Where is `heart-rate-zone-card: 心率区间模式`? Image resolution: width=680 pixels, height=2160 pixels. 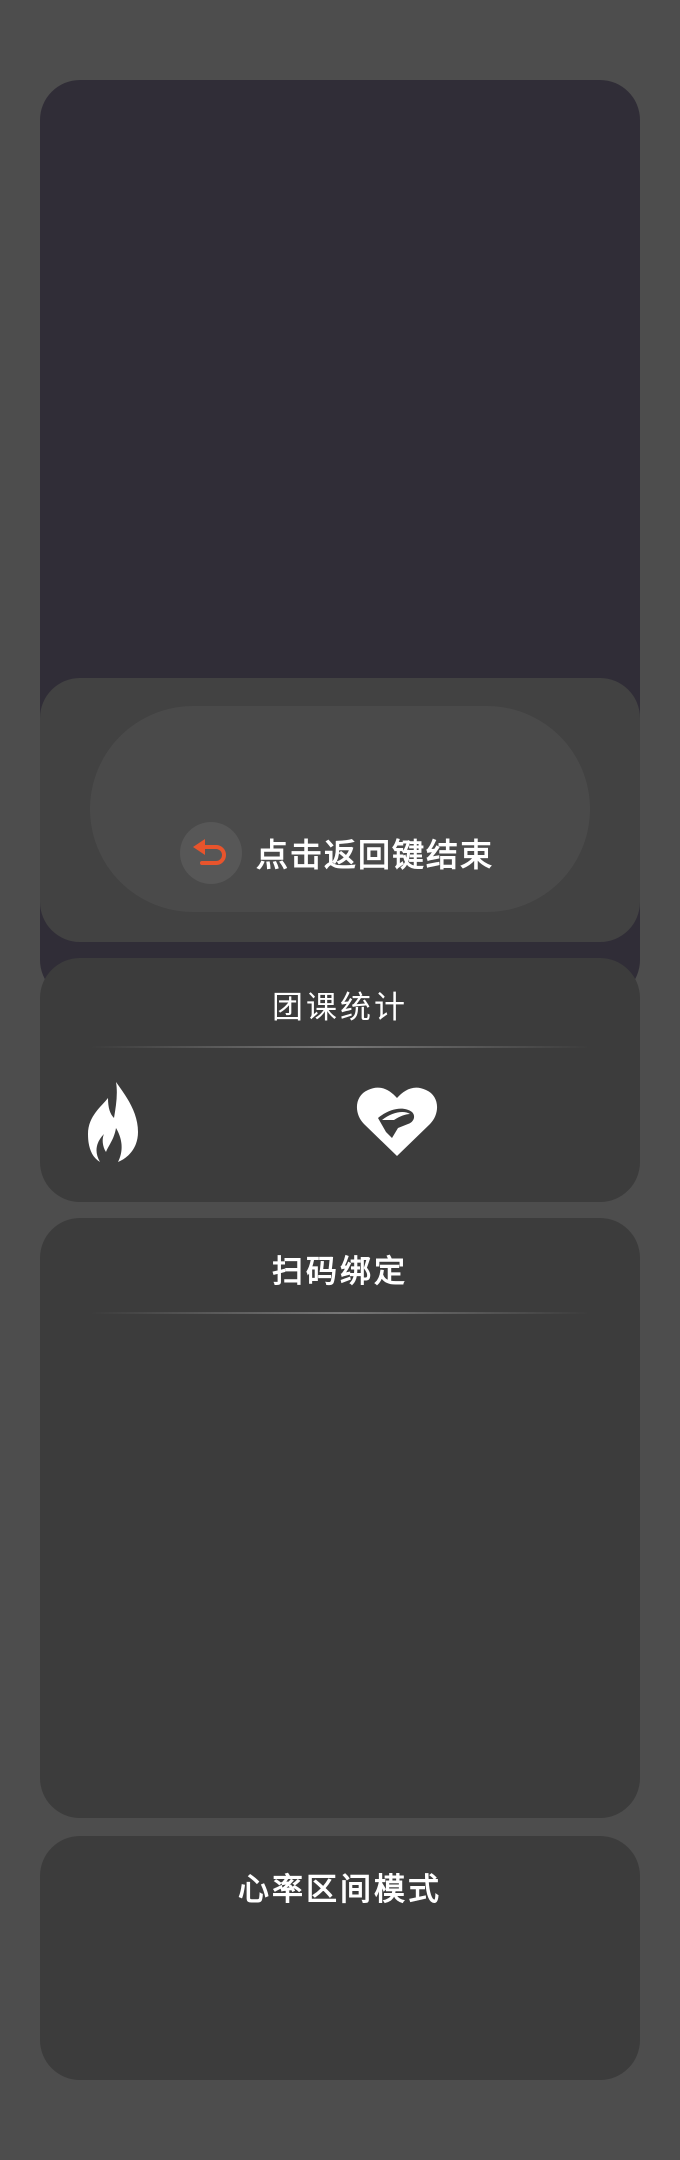
heart-rate-zone-card: 心率区间模式 is located at coordinates (340, 1958).